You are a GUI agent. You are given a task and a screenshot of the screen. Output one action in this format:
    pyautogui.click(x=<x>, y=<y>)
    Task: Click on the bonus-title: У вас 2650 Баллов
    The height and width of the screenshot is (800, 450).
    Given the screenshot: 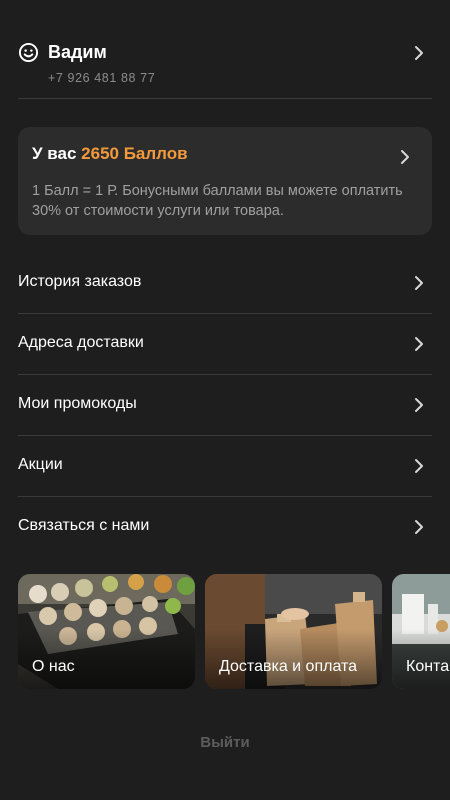 What is the action you would take?
    pyautogui.click(x=110, y=154)
    